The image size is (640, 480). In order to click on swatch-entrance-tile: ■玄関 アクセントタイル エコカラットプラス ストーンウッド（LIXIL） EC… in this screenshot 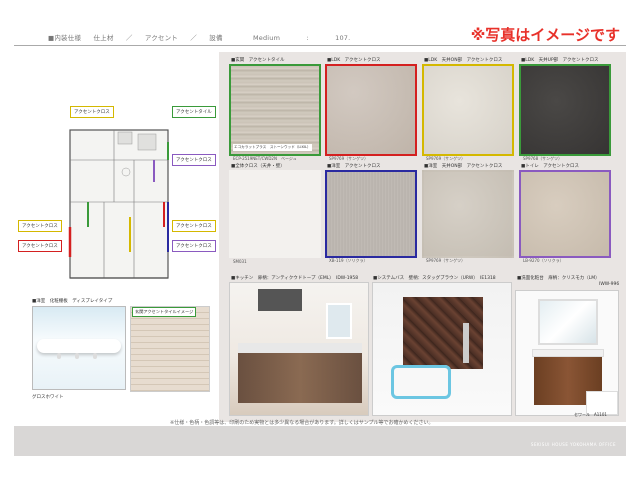, I will do `click(275, 109)`.